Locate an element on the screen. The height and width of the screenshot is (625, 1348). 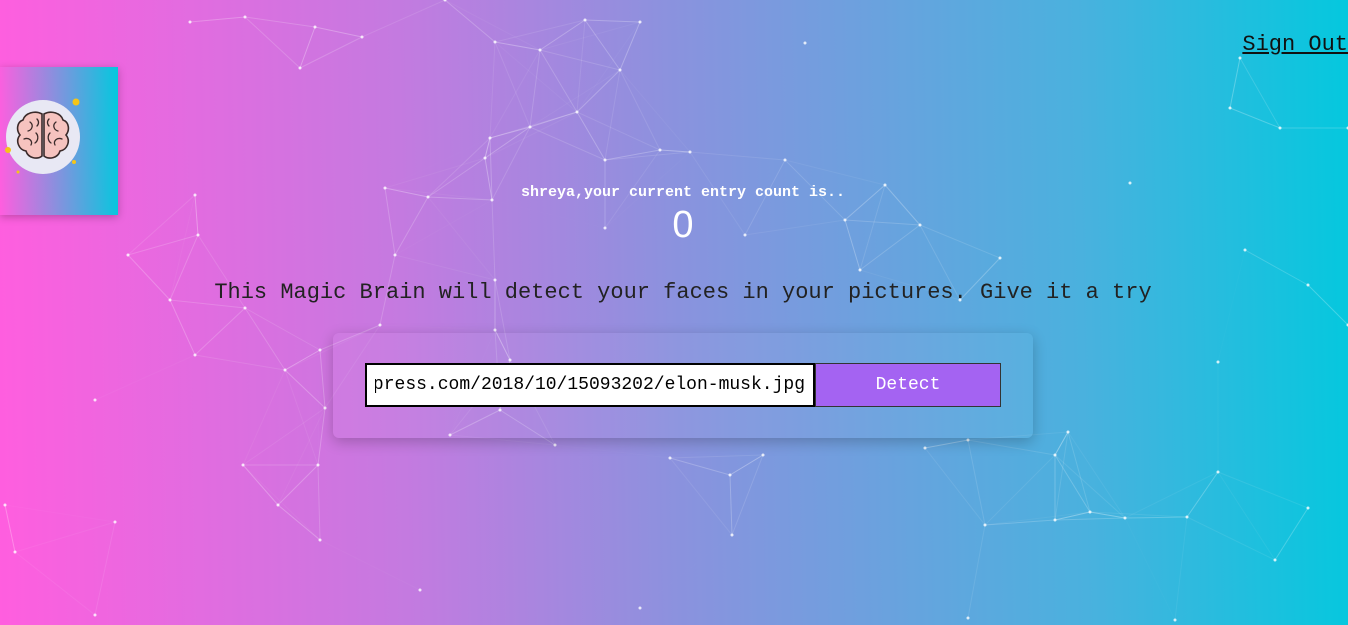
entry-count-value: 0 is located at coordinates (683, 225).